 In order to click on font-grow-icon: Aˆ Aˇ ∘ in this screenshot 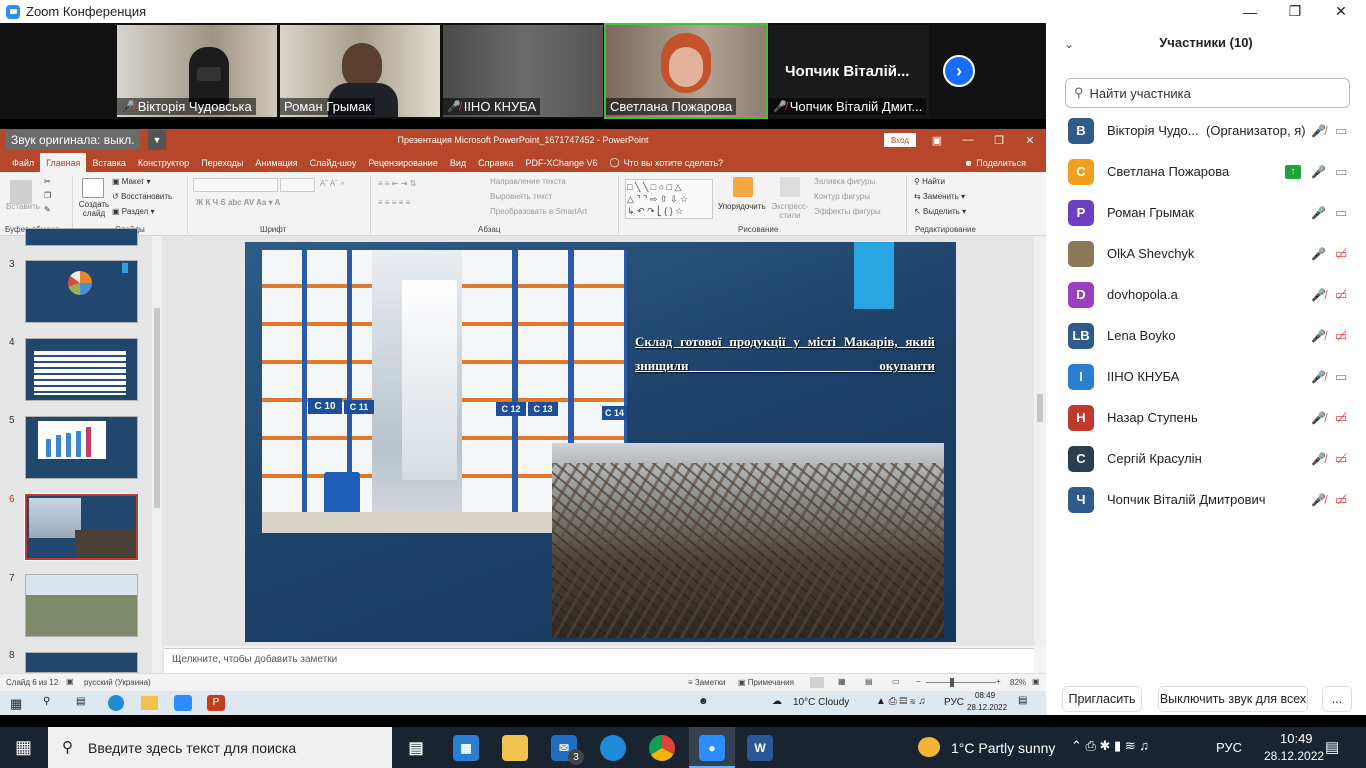, I will do `click(332, 183)`.